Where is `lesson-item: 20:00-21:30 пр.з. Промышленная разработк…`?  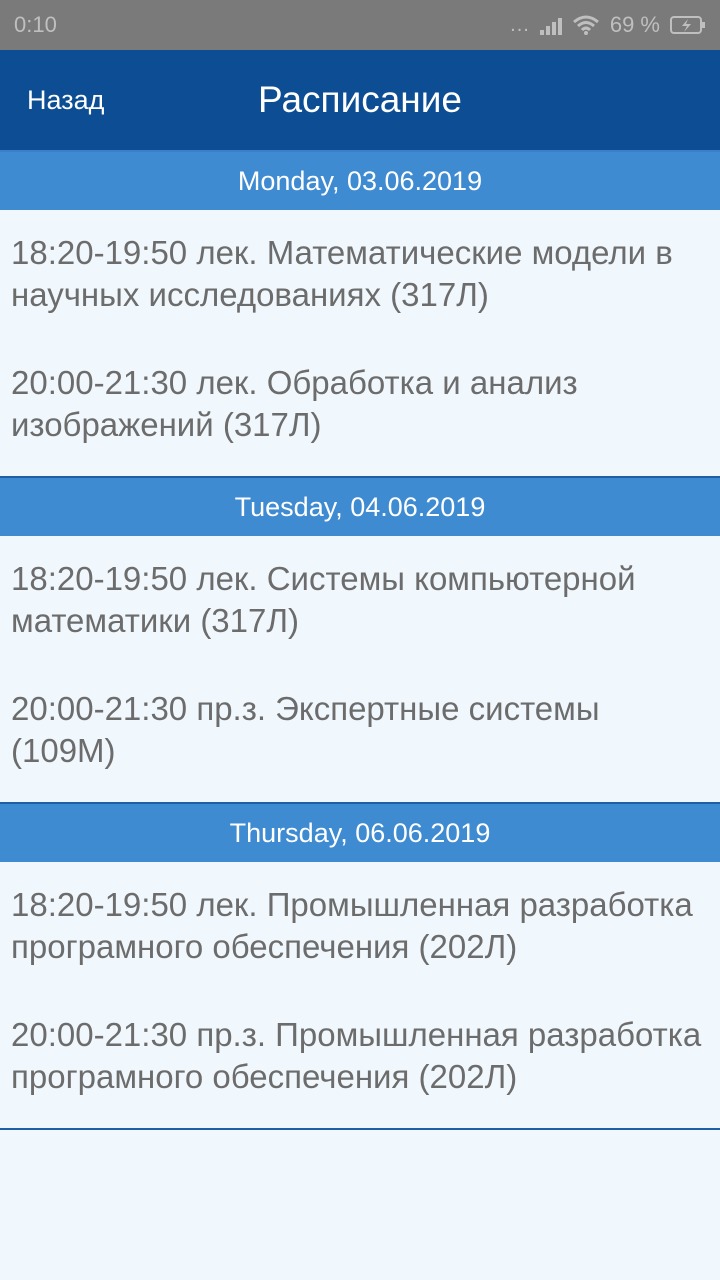 lesson-item: 20:00-21:30 пр.з. Промышленная разработк… is located at coordinates (360, 1056).